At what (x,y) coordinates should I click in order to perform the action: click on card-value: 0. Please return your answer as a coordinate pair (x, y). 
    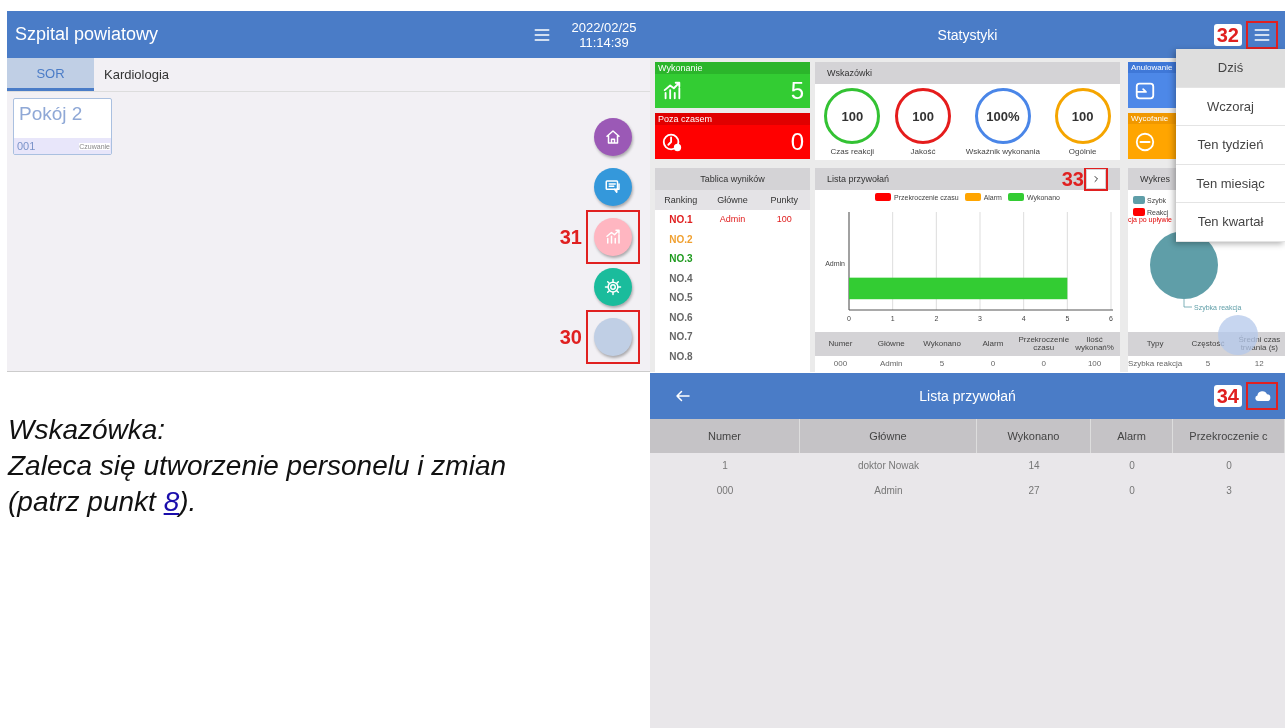
    Looking at the image, I should click on (797, 142).